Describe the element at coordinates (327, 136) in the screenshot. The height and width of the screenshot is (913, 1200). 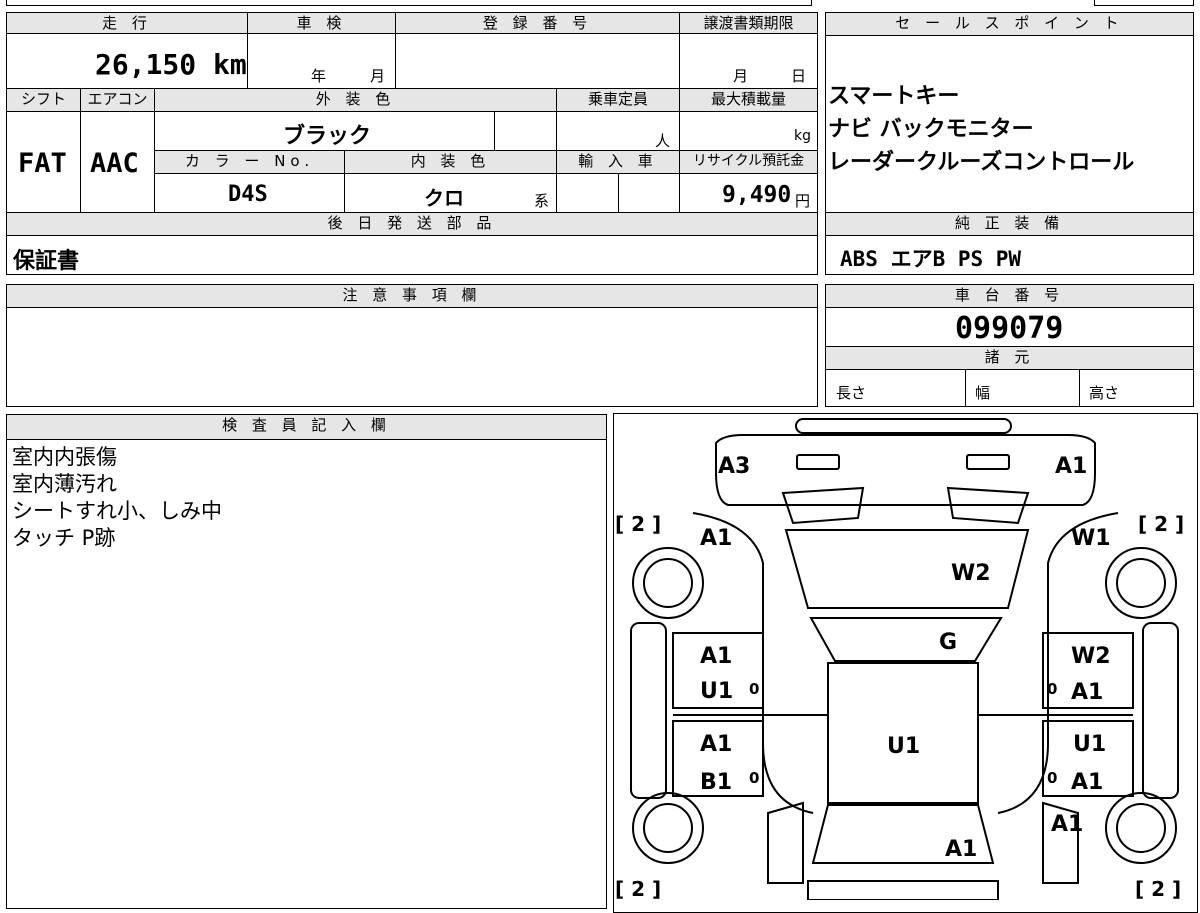
I see `exterior-color-value: ブラック` at that location.